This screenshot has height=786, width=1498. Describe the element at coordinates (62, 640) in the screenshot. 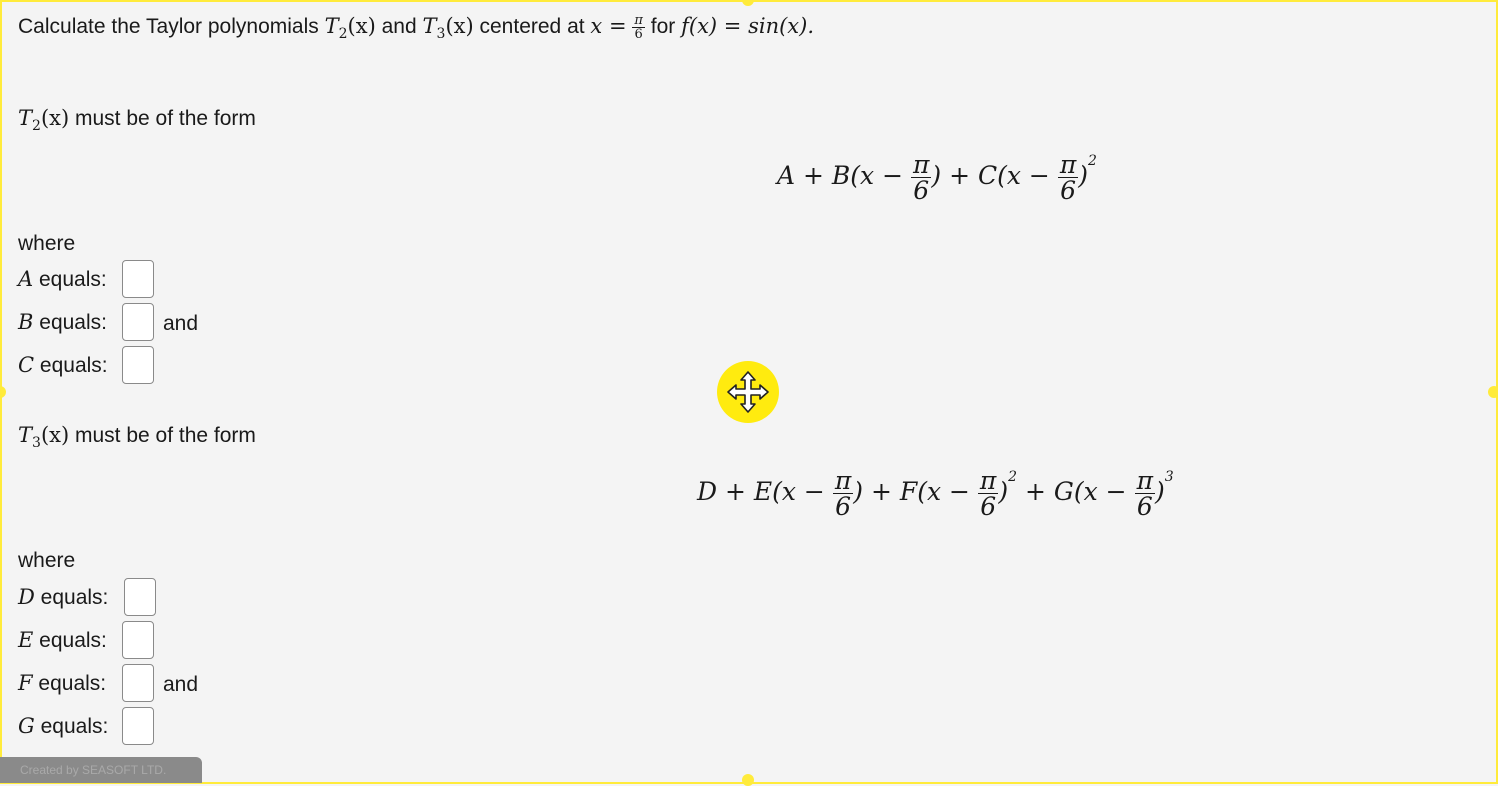

I see `e-label: E equals:` at that location.